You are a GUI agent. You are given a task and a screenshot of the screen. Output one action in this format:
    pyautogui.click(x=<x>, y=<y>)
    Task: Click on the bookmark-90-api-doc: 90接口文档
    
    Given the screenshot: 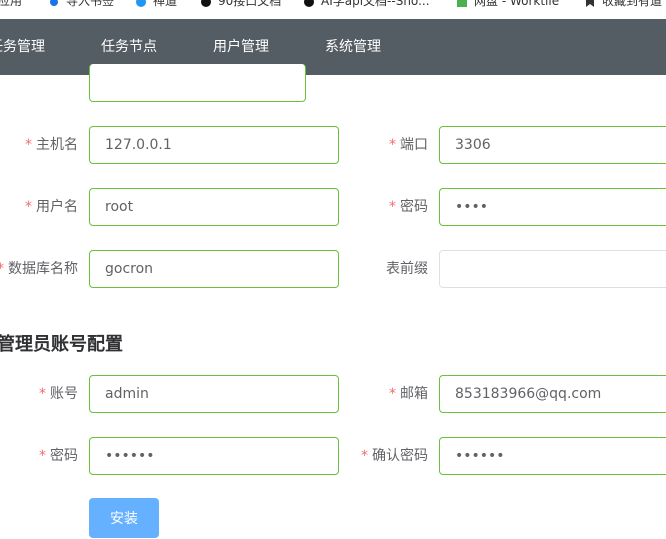 What is the action you would take?
    pyautogui.click(x=240, y=4)
    